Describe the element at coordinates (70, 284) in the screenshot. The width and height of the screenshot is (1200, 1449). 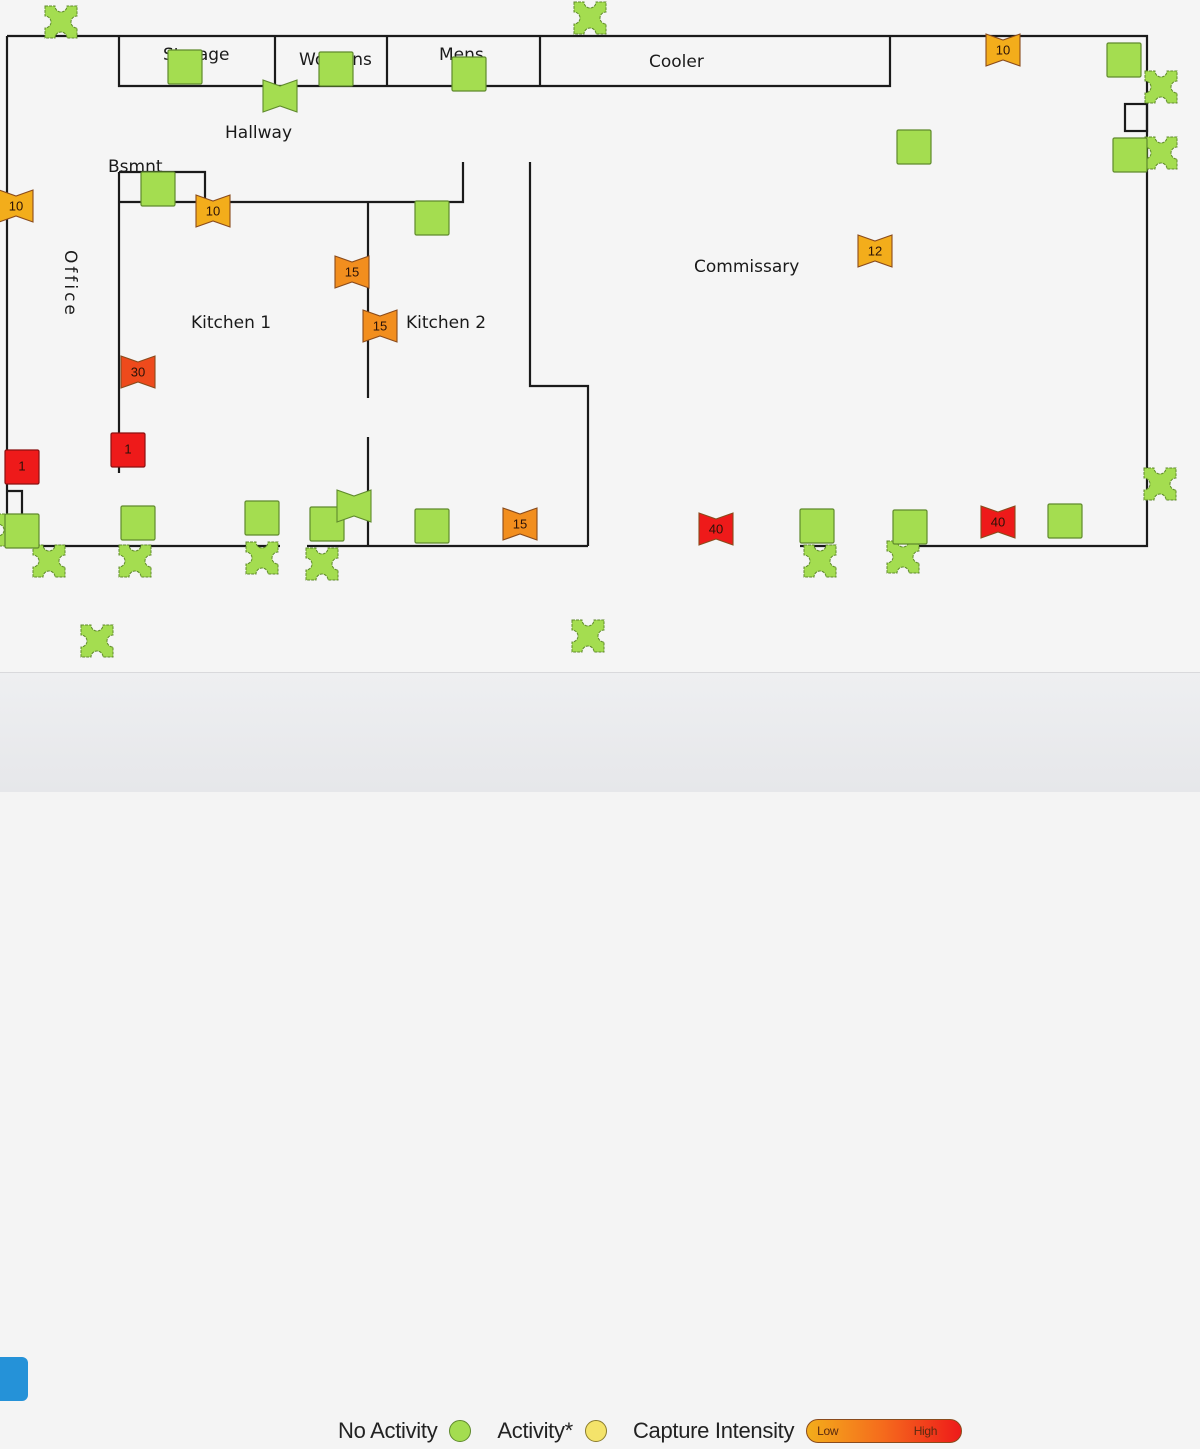
I see `room-label-office: Office` at that location.